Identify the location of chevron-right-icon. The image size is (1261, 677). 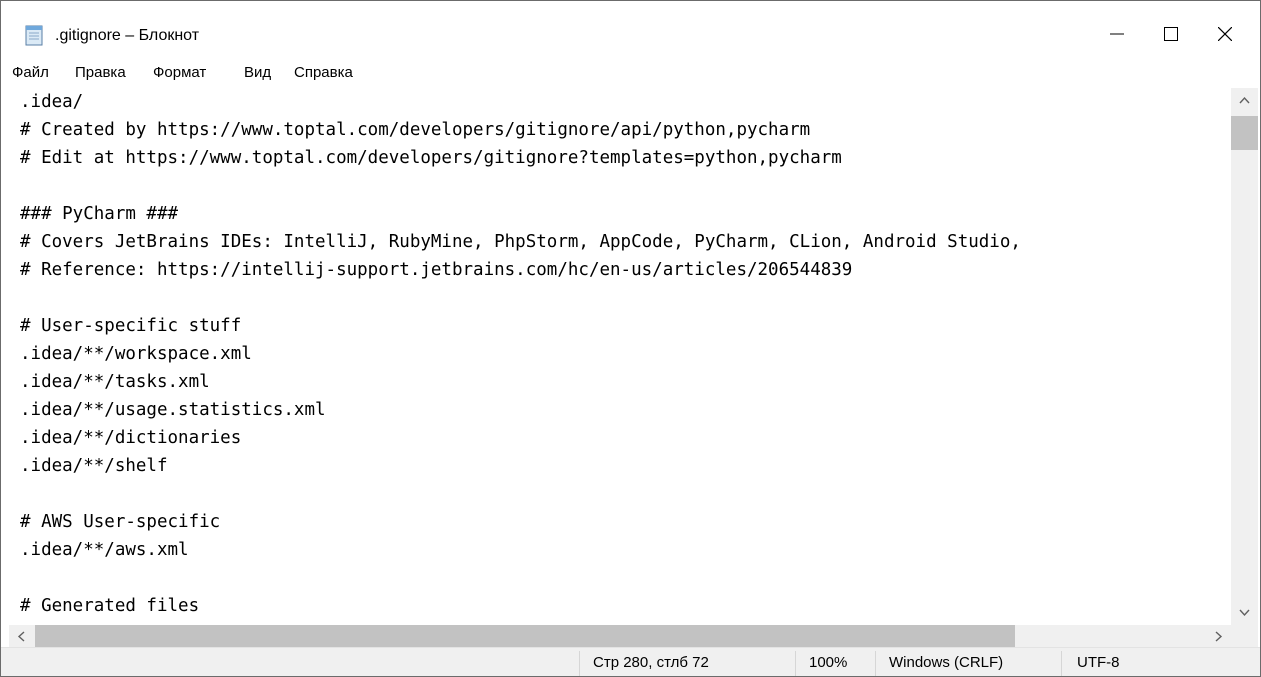
(1219, 636).